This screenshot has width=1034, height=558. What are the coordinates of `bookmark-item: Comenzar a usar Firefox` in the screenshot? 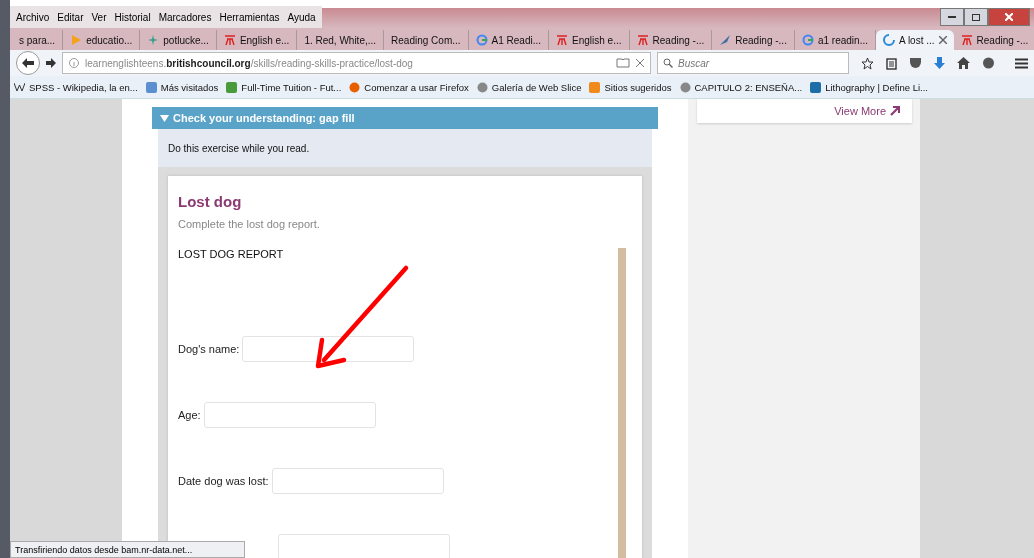 It's located at (409, 87).